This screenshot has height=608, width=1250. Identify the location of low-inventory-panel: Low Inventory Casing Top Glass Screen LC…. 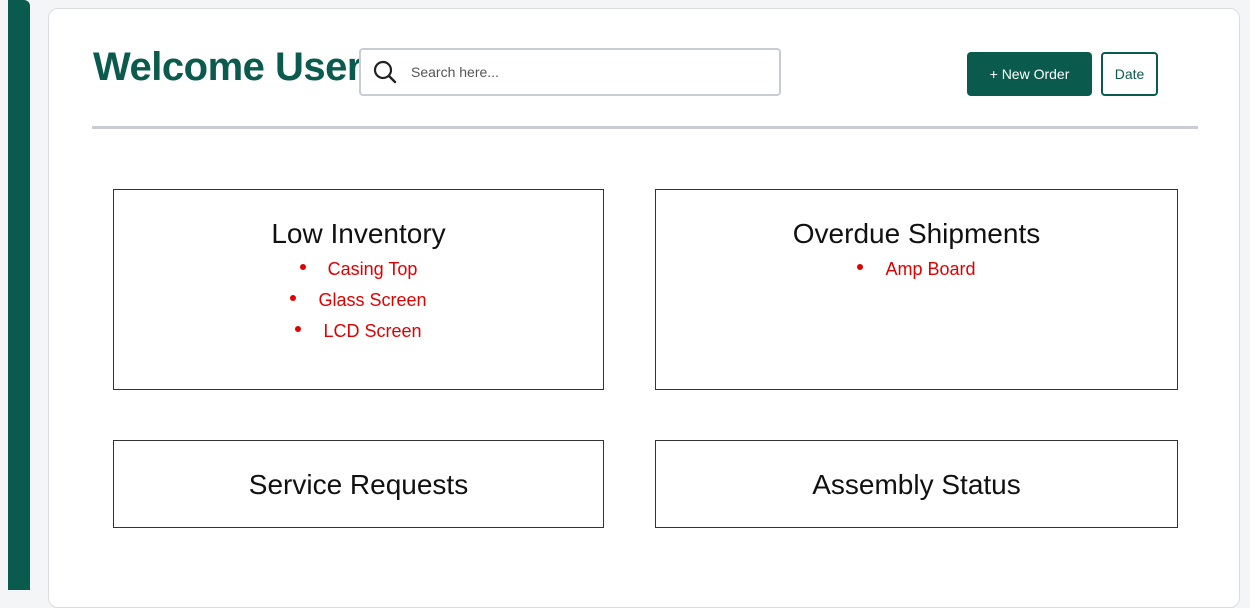
(358, 289).